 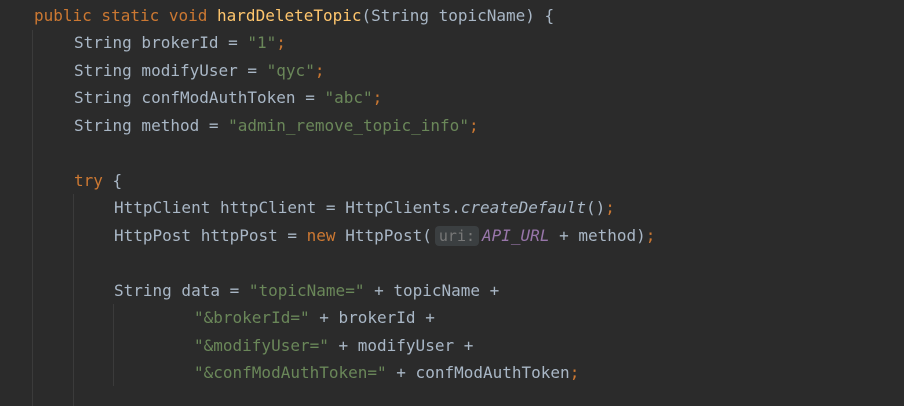 What do you see at coordinates (210, 235) in the screenshot?
I see `declaration: HttpPost httpPost =` at bounding box center [210, 235].